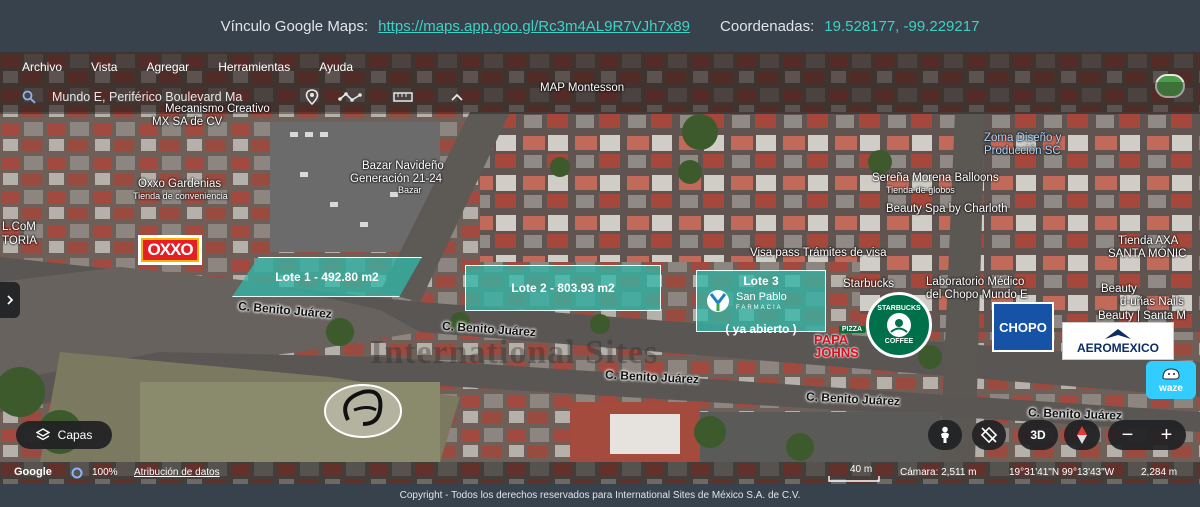  I want to click on lot-2: Lote 2 - 803.93 m2, so click(563, 288).